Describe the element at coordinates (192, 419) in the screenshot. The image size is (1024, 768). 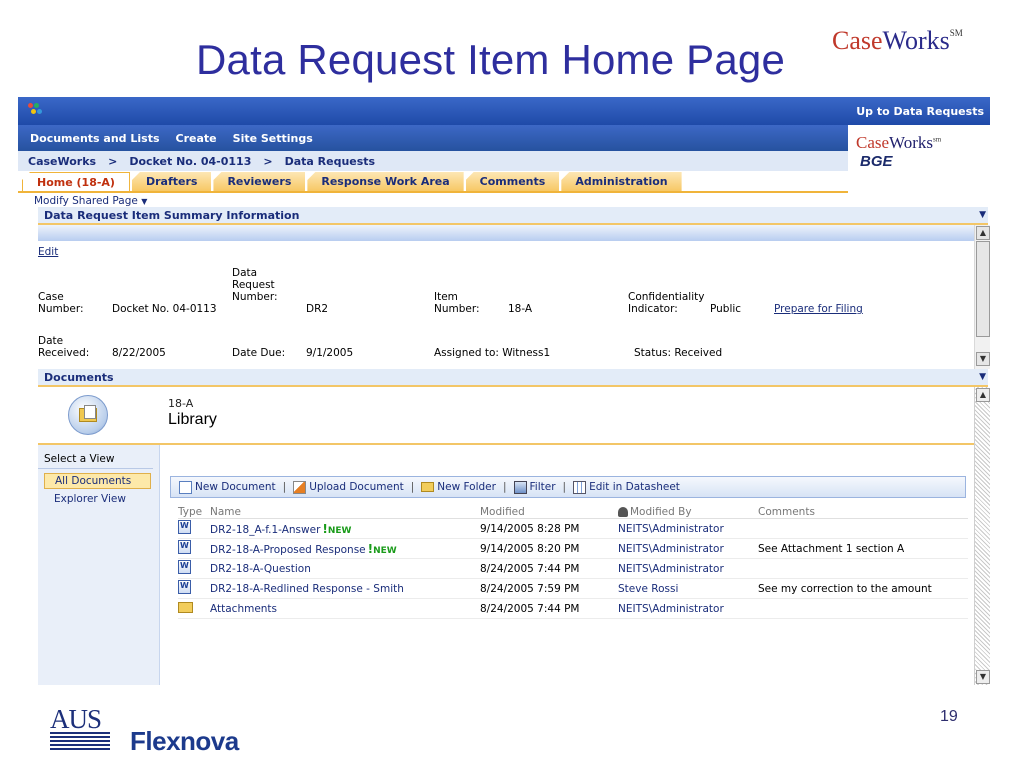
I see `library-title: Library` at that location.